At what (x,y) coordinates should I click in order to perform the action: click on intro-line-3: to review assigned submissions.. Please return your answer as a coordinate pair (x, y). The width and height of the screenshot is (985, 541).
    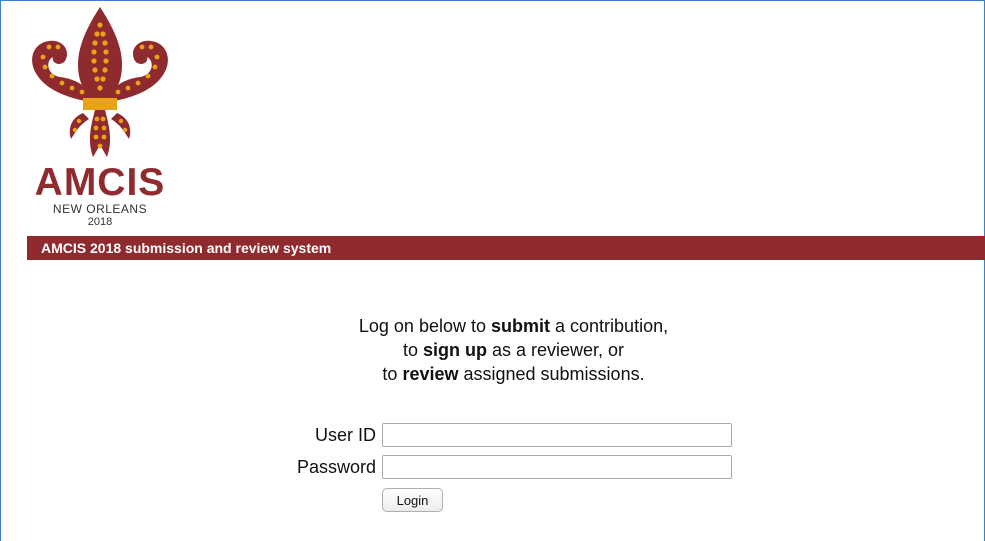
    Looking at the image, I should click on (513, 374).